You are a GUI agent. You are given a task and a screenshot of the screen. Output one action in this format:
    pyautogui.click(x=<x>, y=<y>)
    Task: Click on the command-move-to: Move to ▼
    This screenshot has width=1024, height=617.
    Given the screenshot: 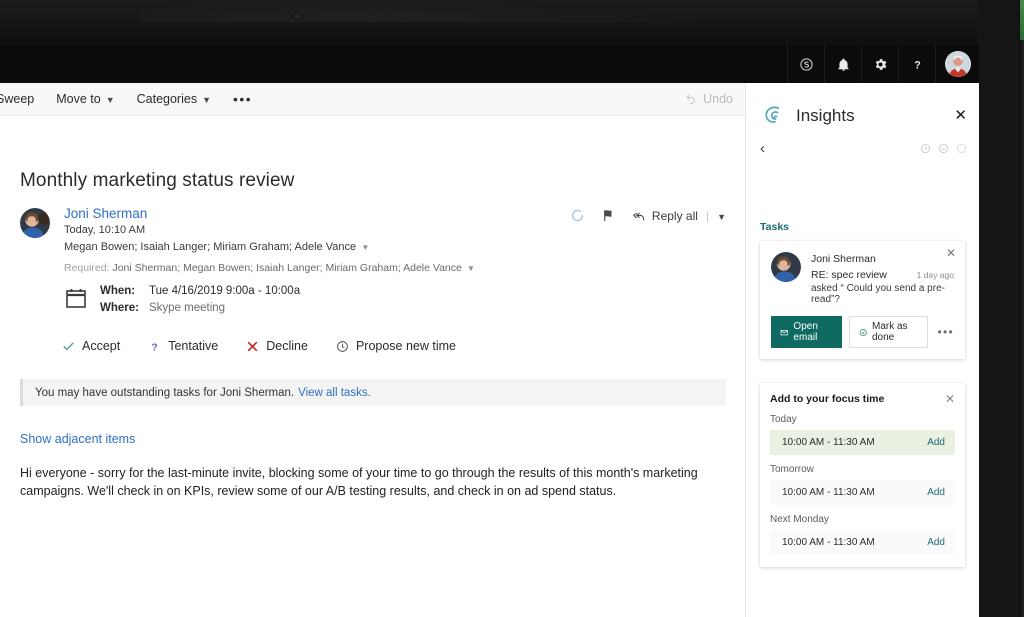 What is the action you would take?
    pyautogui.click(x=85, y=99)
    